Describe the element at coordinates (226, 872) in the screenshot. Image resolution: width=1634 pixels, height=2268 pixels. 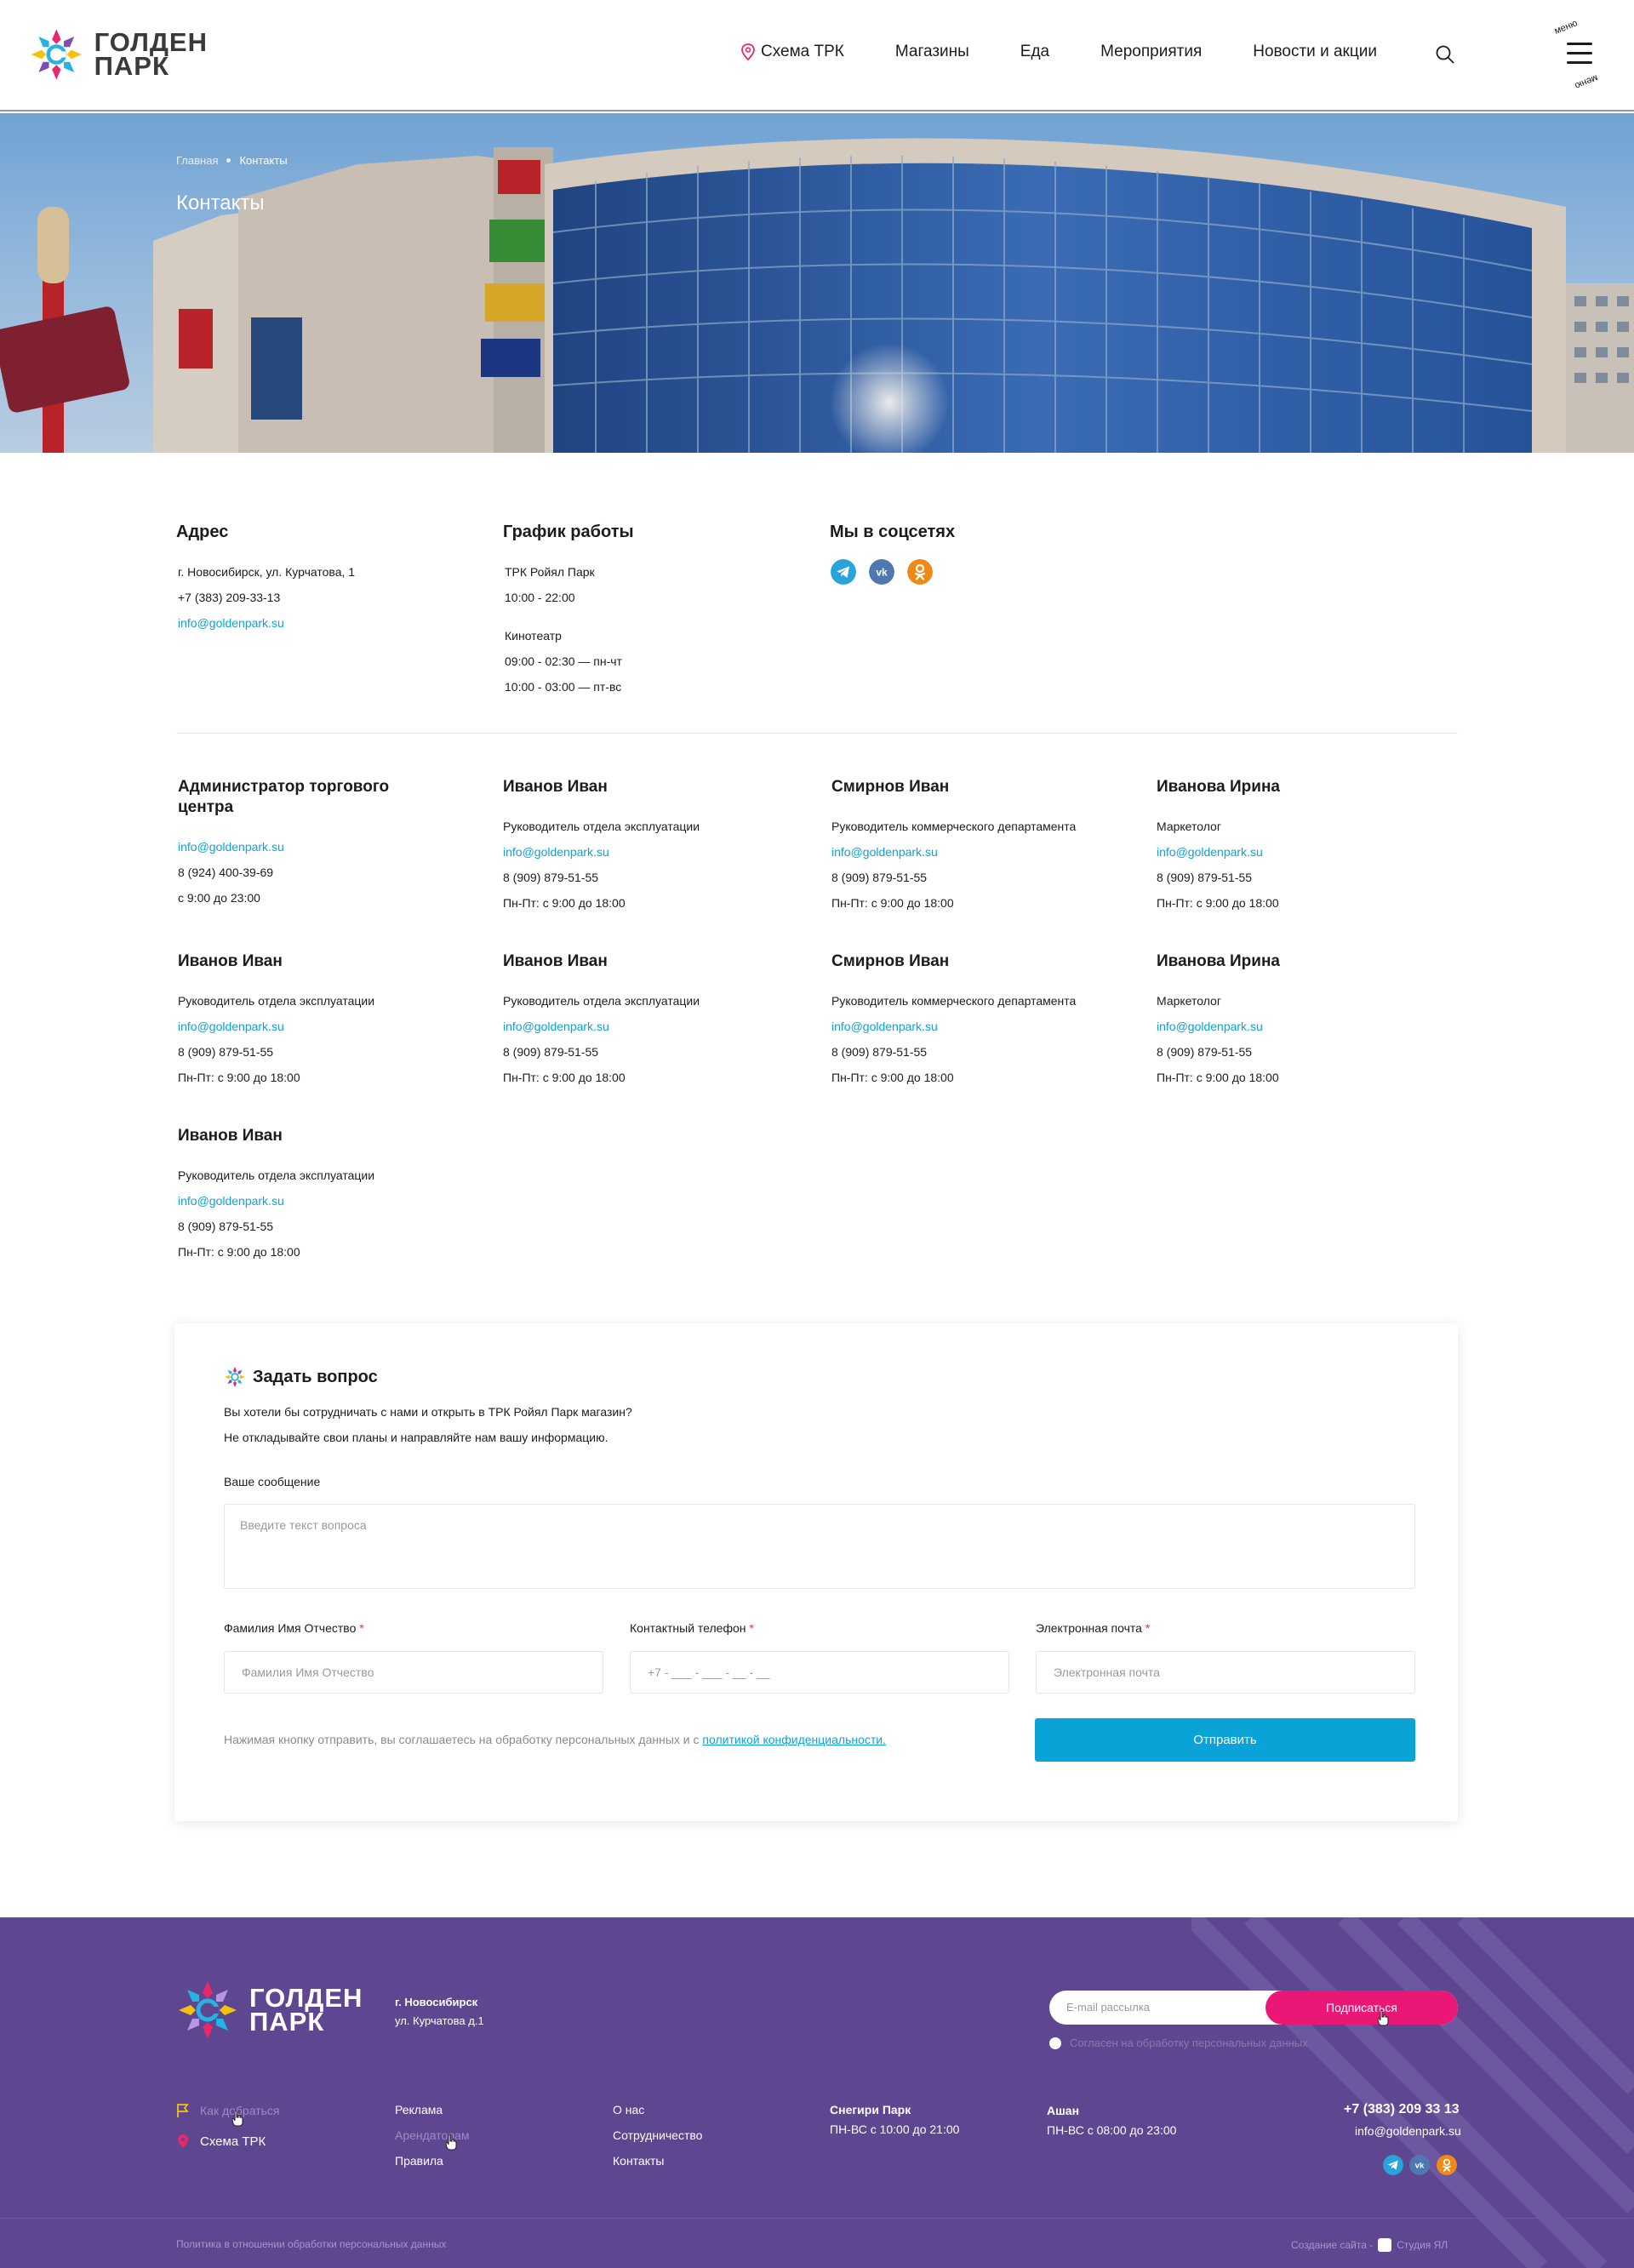
I see `staff-phone: 8 (924) 400-39-69` at that location.